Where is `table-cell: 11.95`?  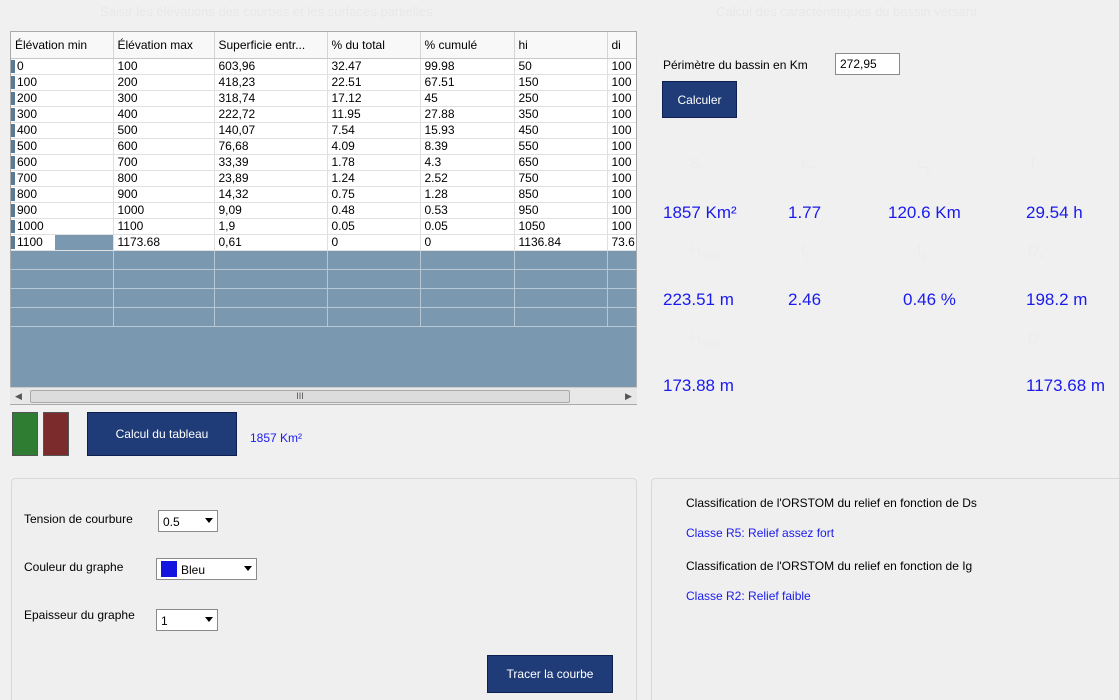 table-cell: 11.95 is located at coordinates (374, 114).